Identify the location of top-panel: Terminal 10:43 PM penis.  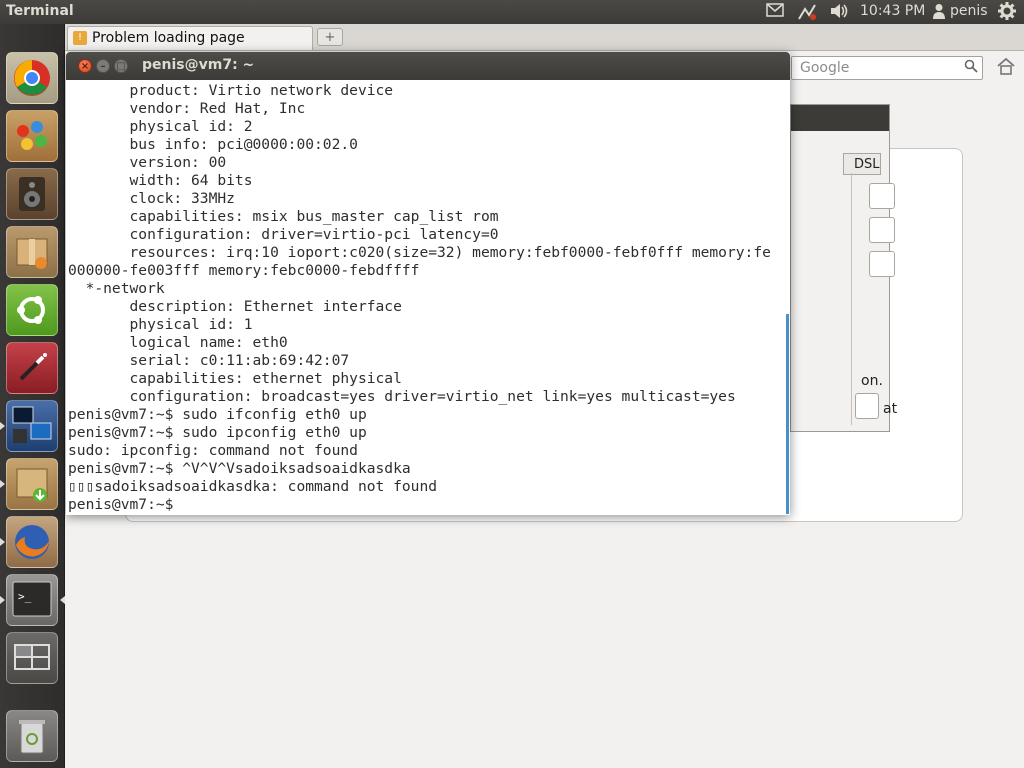
(512, 12).